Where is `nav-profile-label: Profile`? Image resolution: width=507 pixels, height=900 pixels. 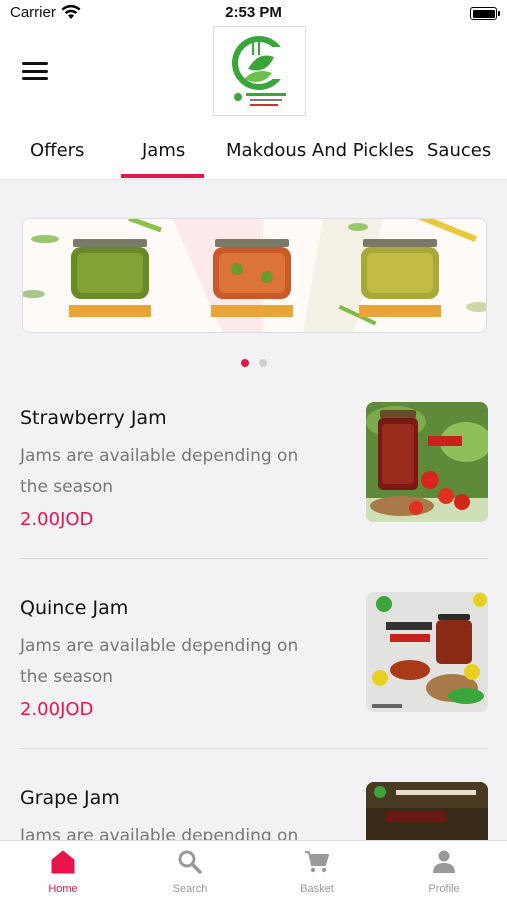 nav-profile-label: Profile is located at coordinates (444, 889).